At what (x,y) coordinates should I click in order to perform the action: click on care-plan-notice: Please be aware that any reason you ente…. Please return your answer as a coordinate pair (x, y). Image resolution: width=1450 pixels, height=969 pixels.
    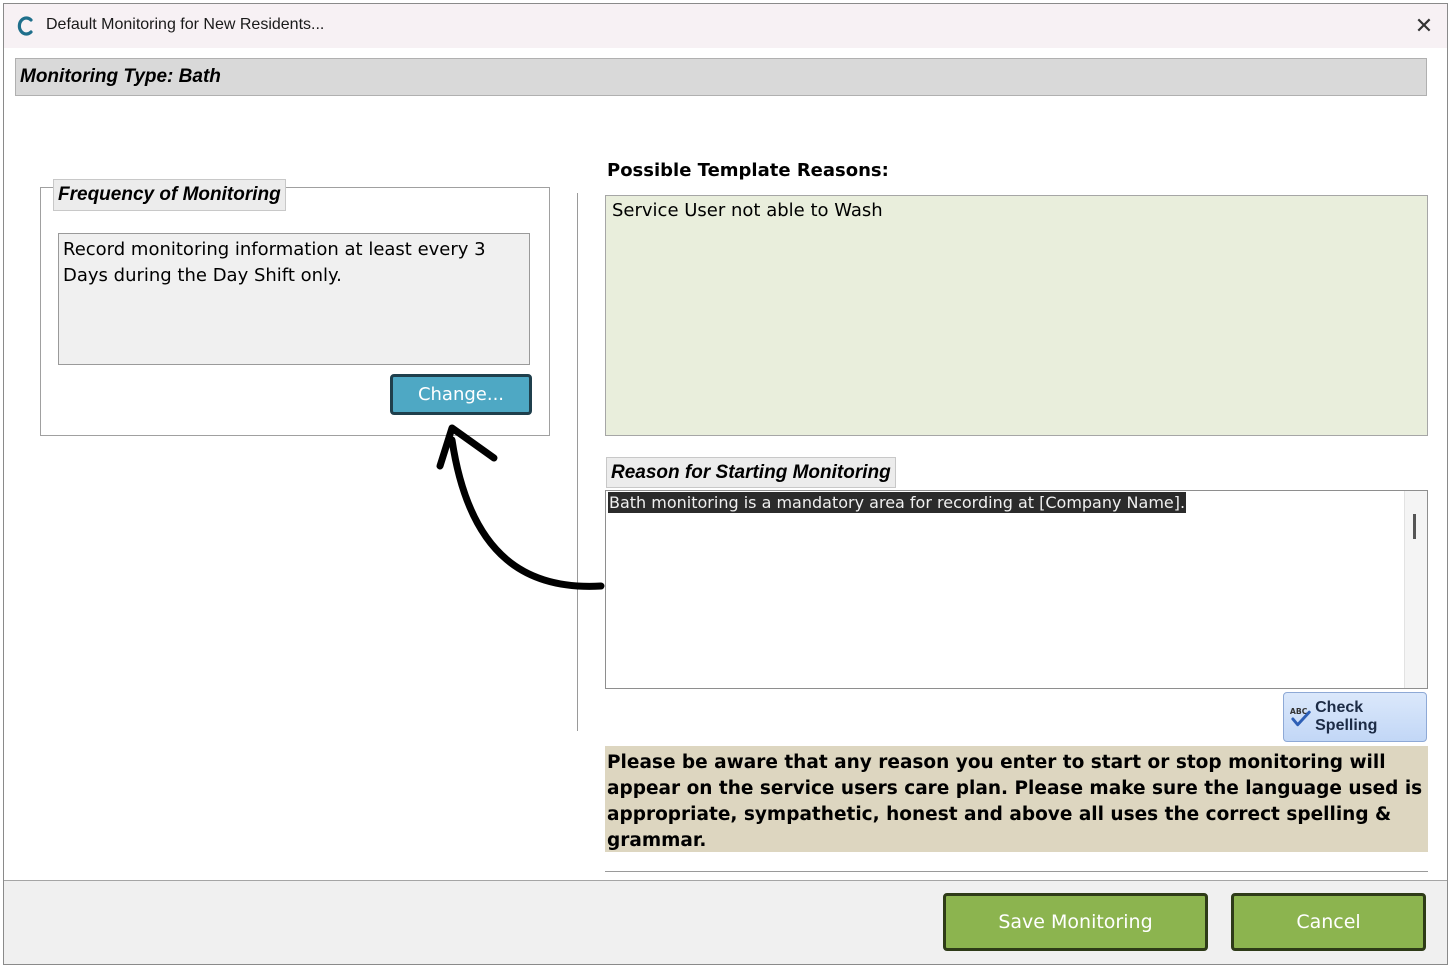
    Looking at the image, I should click on (1016, 799).